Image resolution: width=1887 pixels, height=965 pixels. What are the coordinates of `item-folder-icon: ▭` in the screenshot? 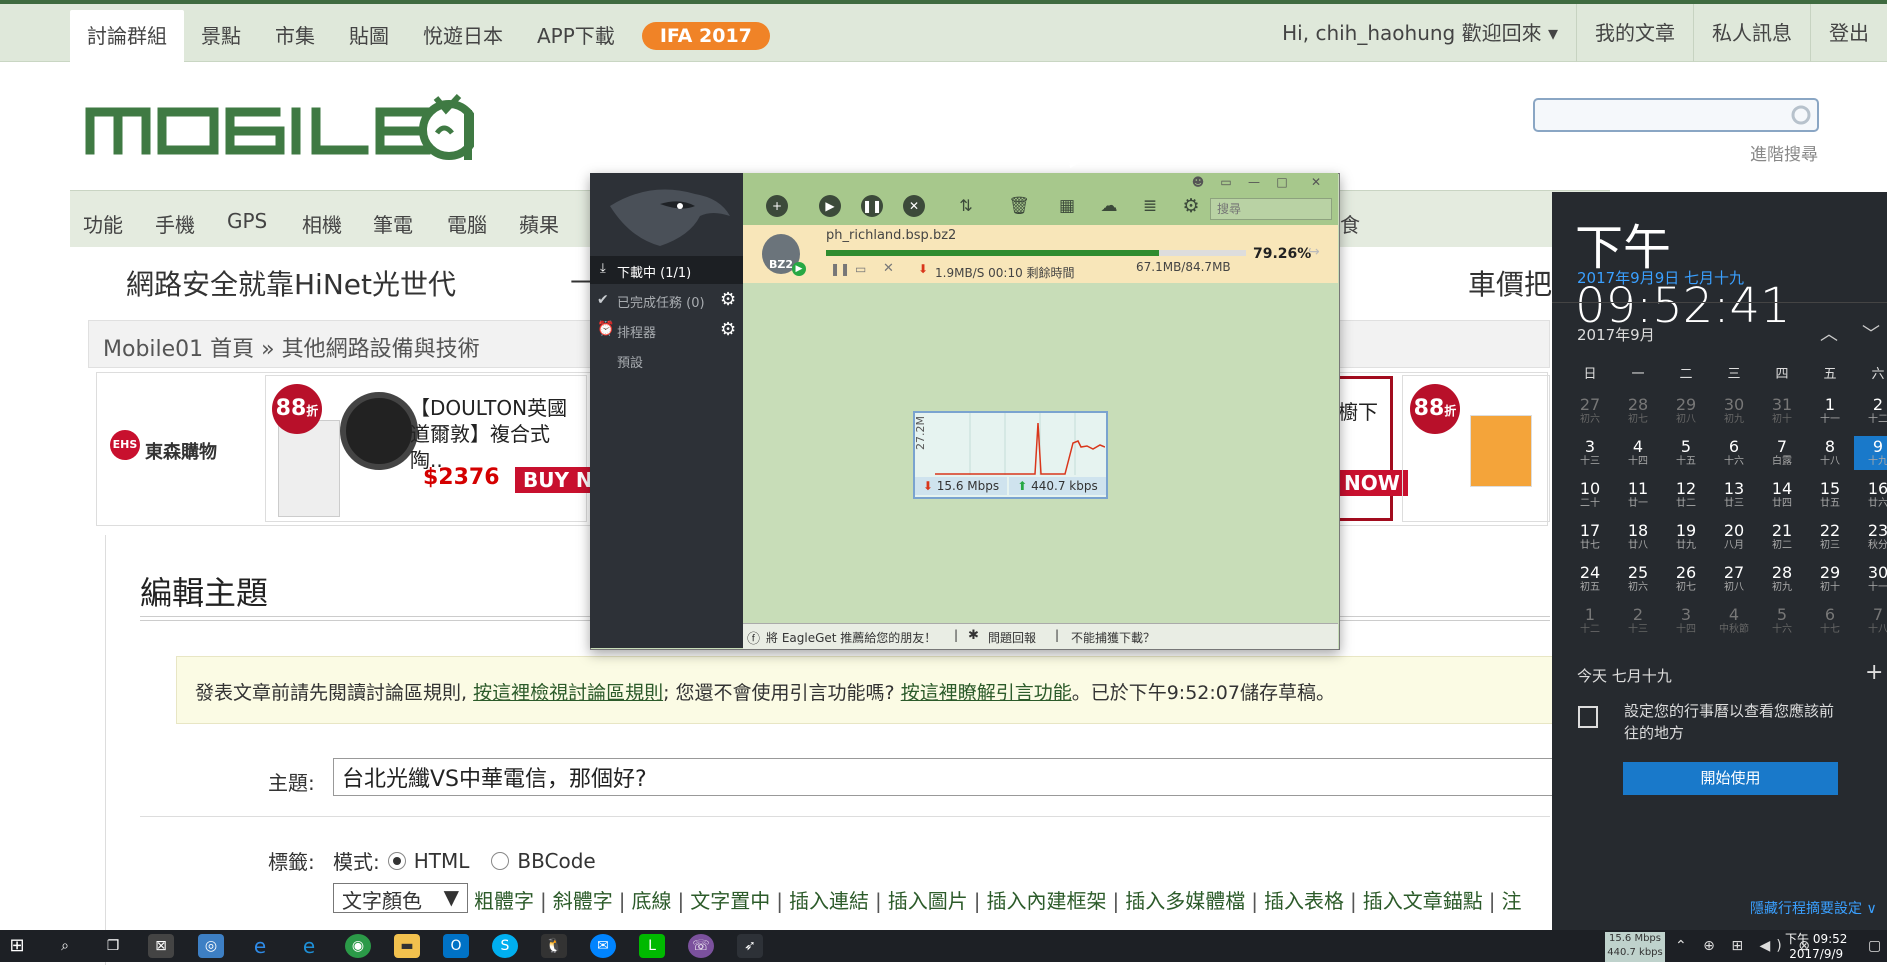 It's located at (860, 269).